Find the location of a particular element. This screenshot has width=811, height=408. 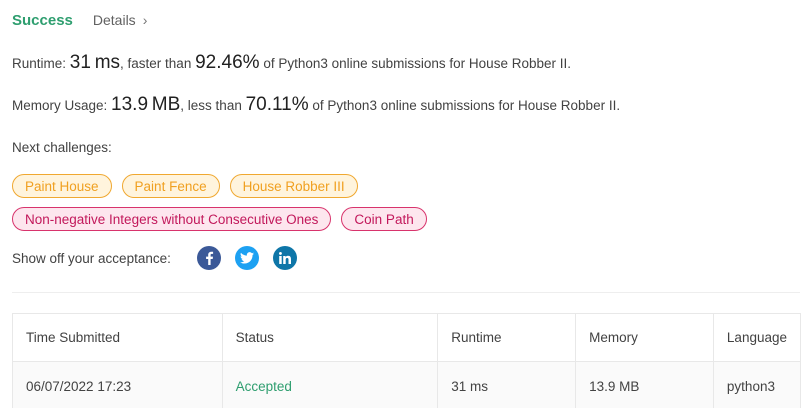

details-link: Details › is located at coordinates (120, 20).